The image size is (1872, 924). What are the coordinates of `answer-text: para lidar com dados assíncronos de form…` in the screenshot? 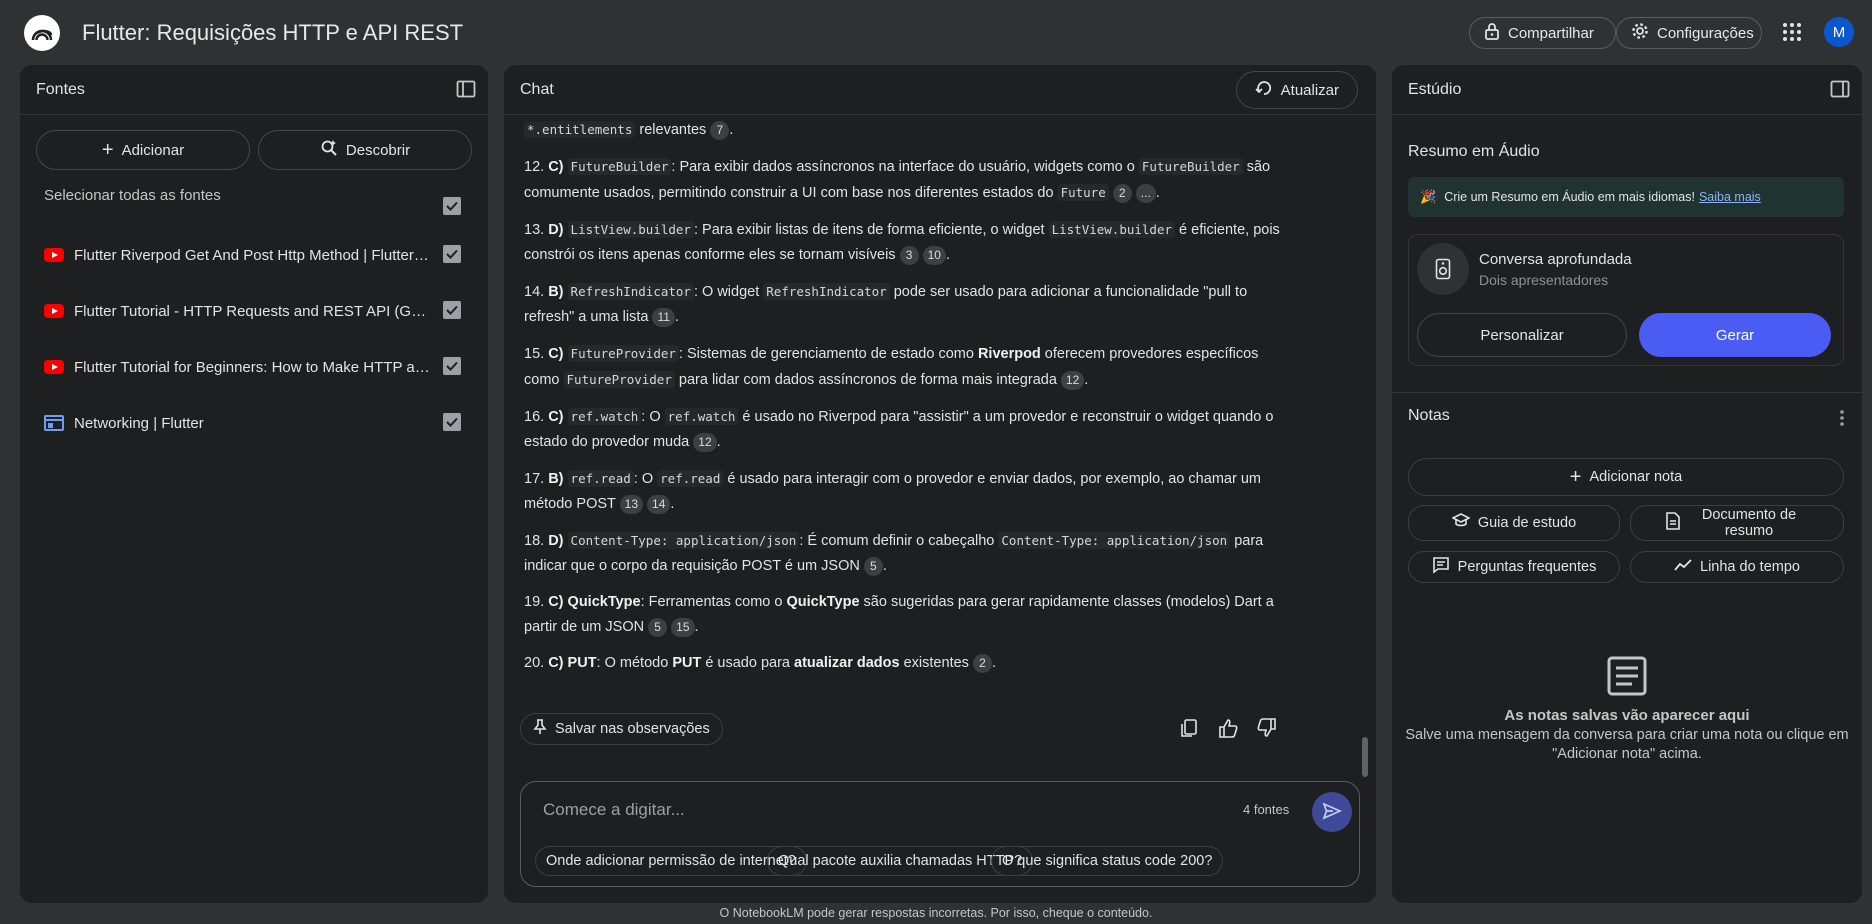 It's located at (865, 380).